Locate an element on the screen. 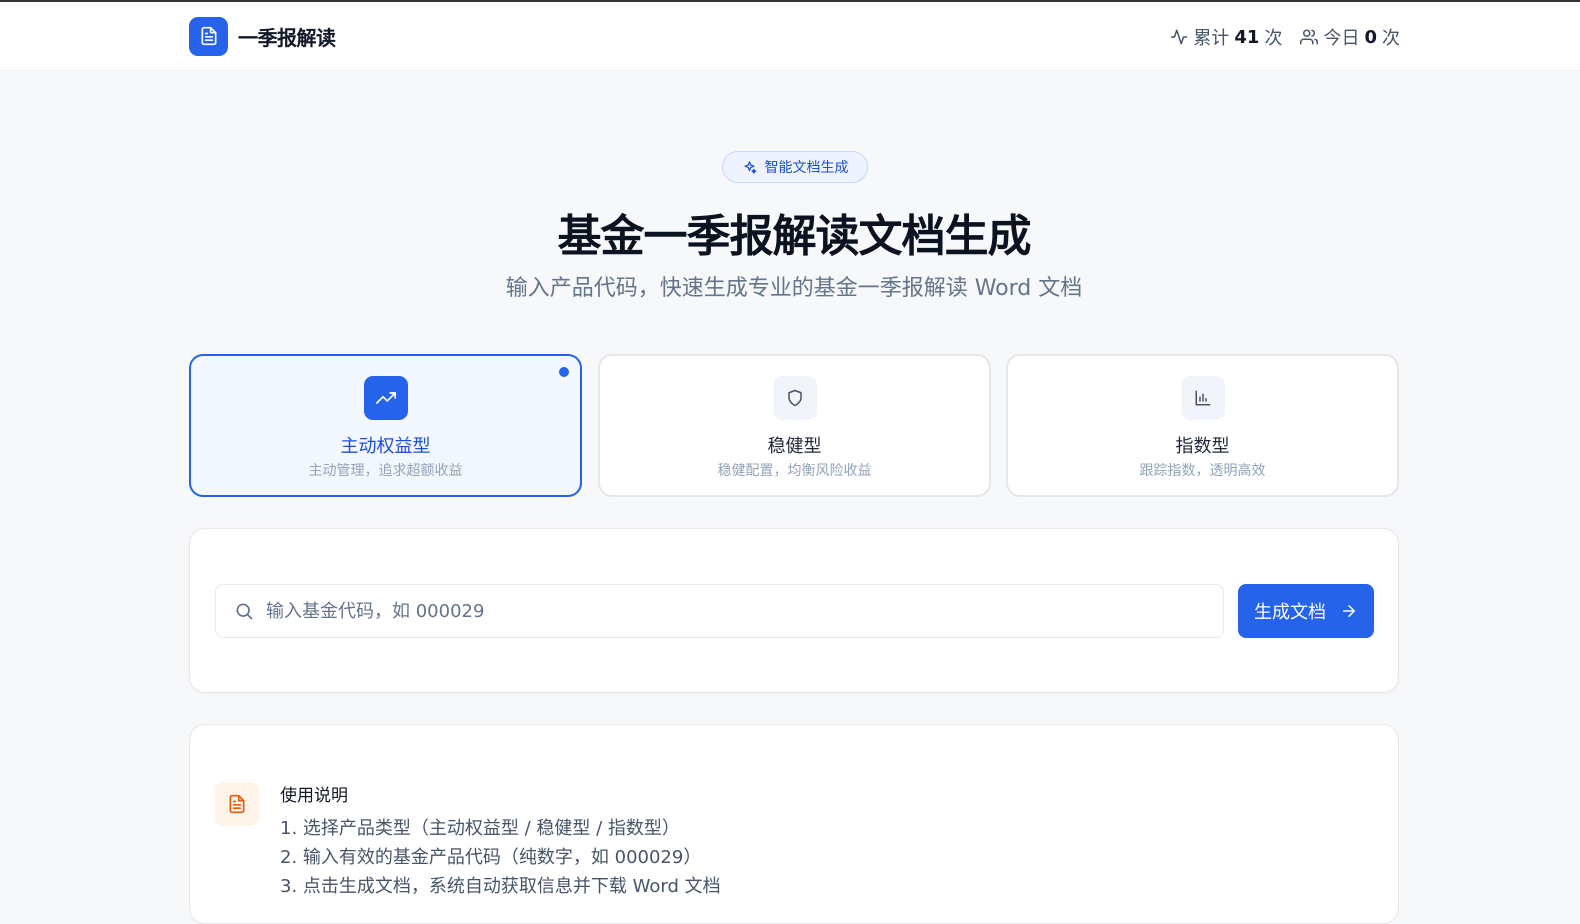 The height and width of the screenshot is (924, 1580). type-card-name: 稳健型 is located at coordinates (794, 446).